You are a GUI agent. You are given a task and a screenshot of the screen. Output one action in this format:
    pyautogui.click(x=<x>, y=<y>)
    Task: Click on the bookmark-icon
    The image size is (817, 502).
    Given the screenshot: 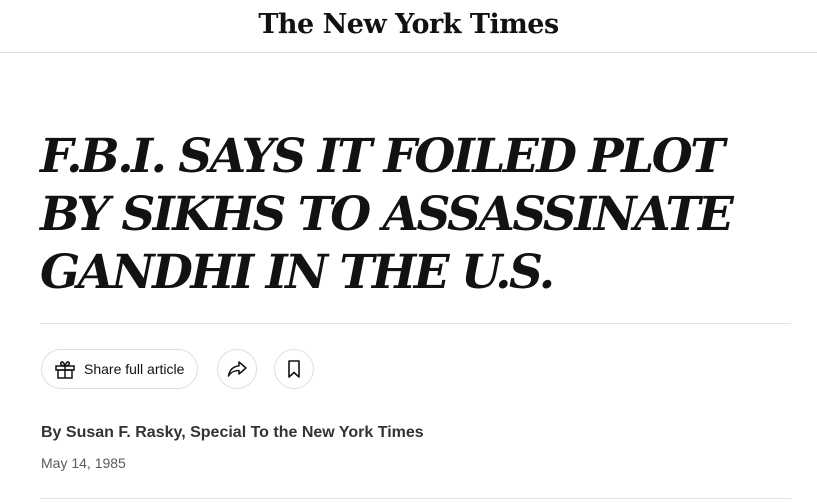 What is the action you would take?
    pyautogui.click(x=294, y=369)
    